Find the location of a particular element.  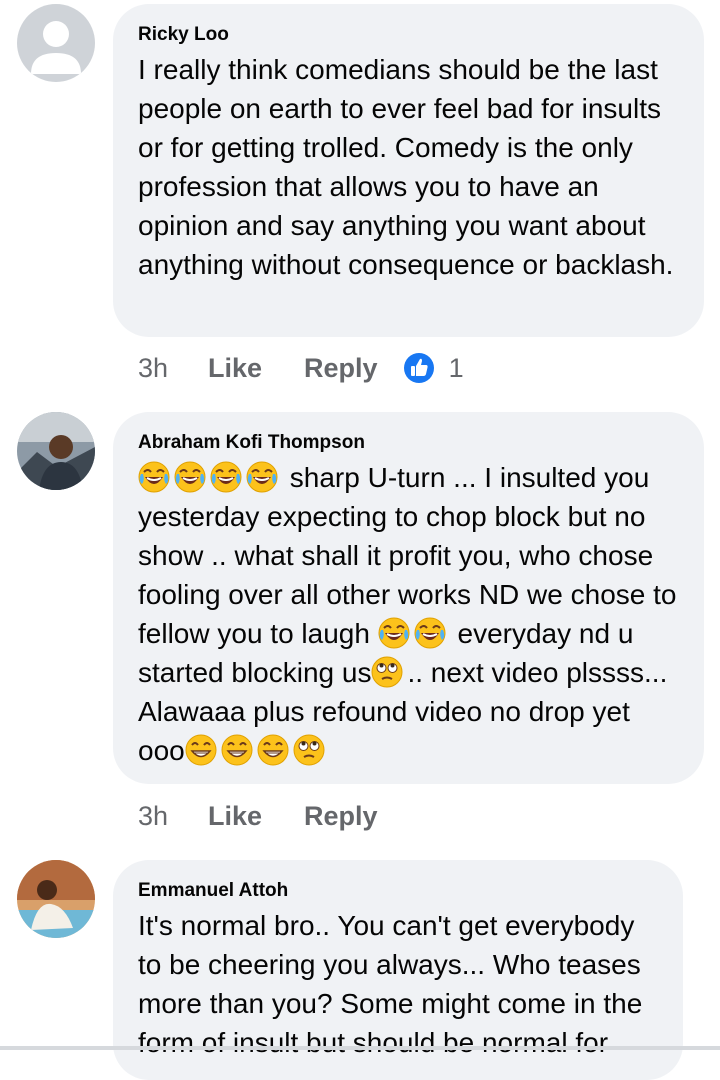

default-avatar-icon is located at coordinates (56, 43).